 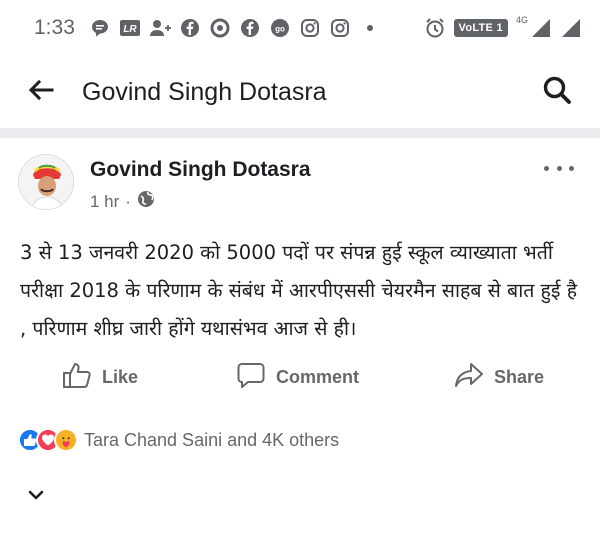 I want to click on comment-label: Comment, so click(x=318, y=376).